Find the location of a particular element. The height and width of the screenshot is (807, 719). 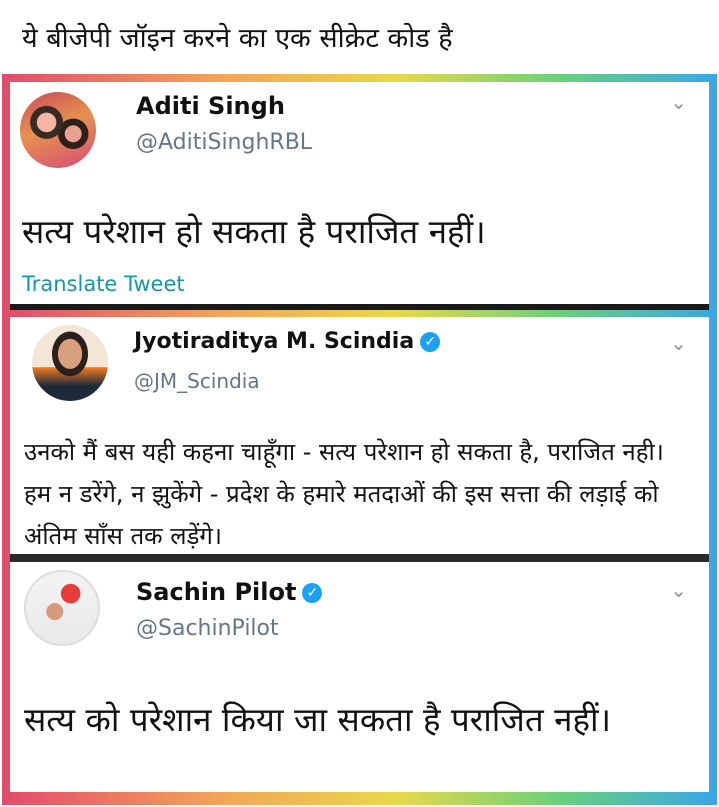

user-handle: @JM_Scindia is located at coordinates (197, 381).